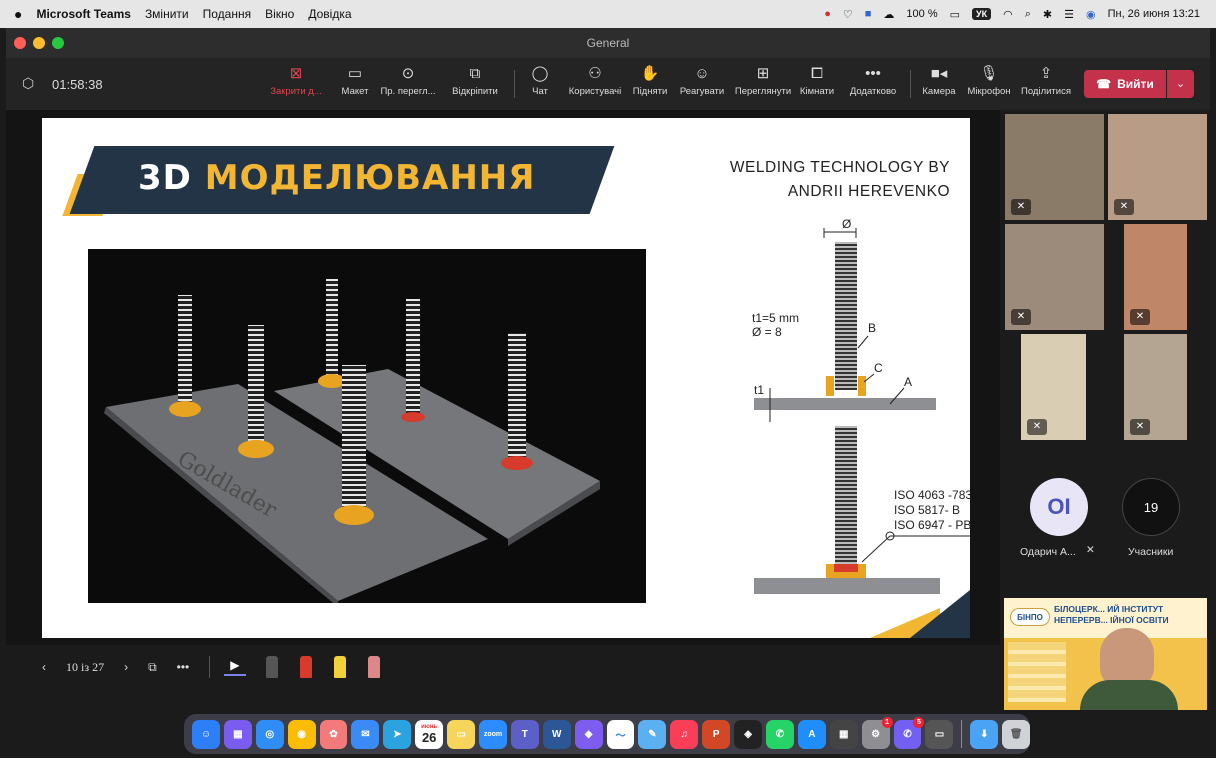 This screenshot has height=758, width=1216. Describe the element at coordinates (206, 734) in the screenshot. I see `finder-icon: ☺` at that location.